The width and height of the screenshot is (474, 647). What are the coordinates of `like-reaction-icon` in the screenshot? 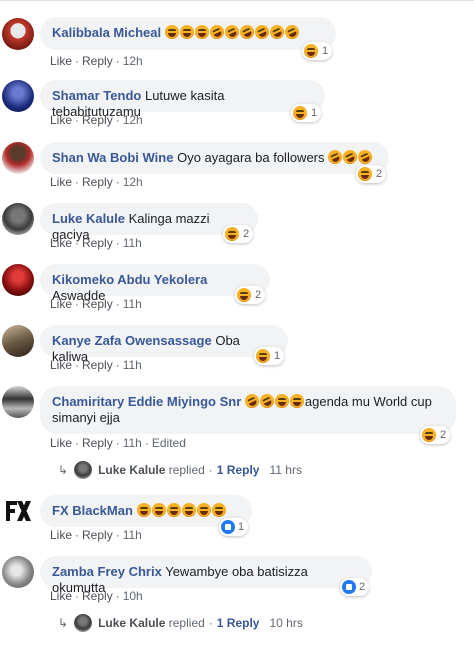 It's located at (349, 587).